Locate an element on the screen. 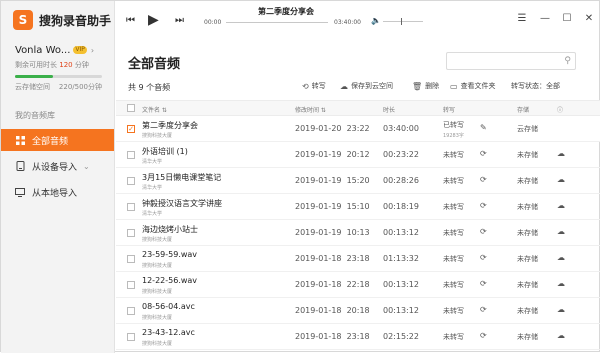 The width and height of the screenshot is (600, 353). file-name: 12-22-56.wav is located at coordinates (169, 280).